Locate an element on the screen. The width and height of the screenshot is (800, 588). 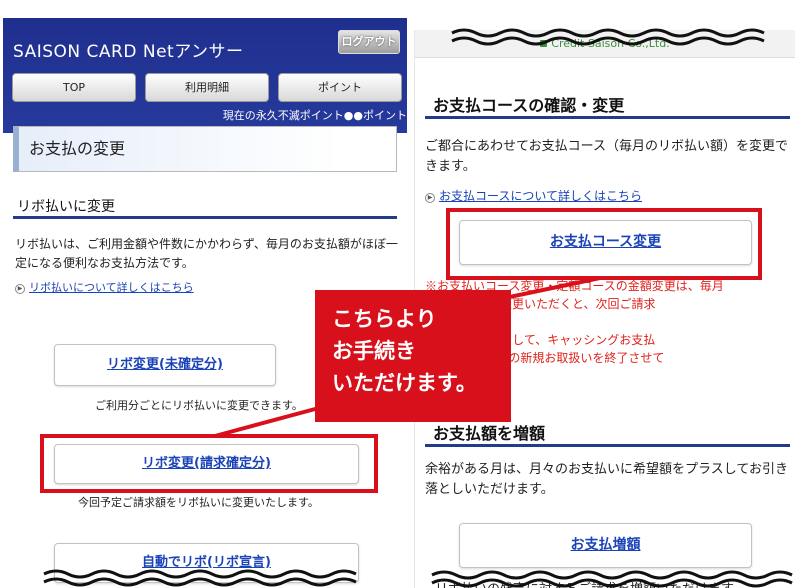
course-section-description: ご都合にあわせてお支払コース（毎月のリボ払い額）を変更できます。 is located at coordinates (606, 156).